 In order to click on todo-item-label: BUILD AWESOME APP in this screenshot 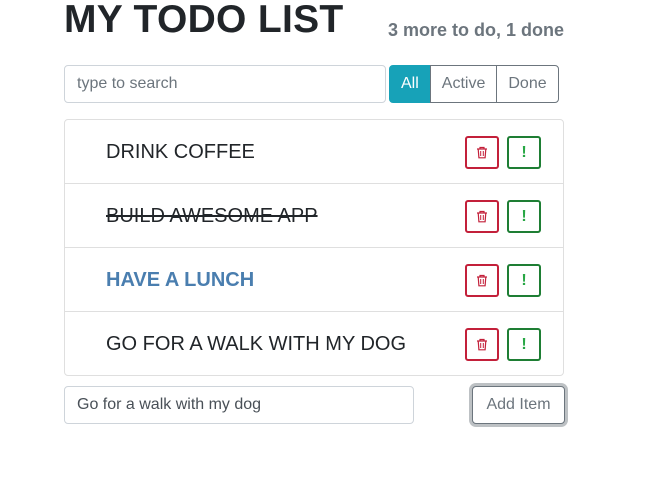, I will do `click(212, 216)`.